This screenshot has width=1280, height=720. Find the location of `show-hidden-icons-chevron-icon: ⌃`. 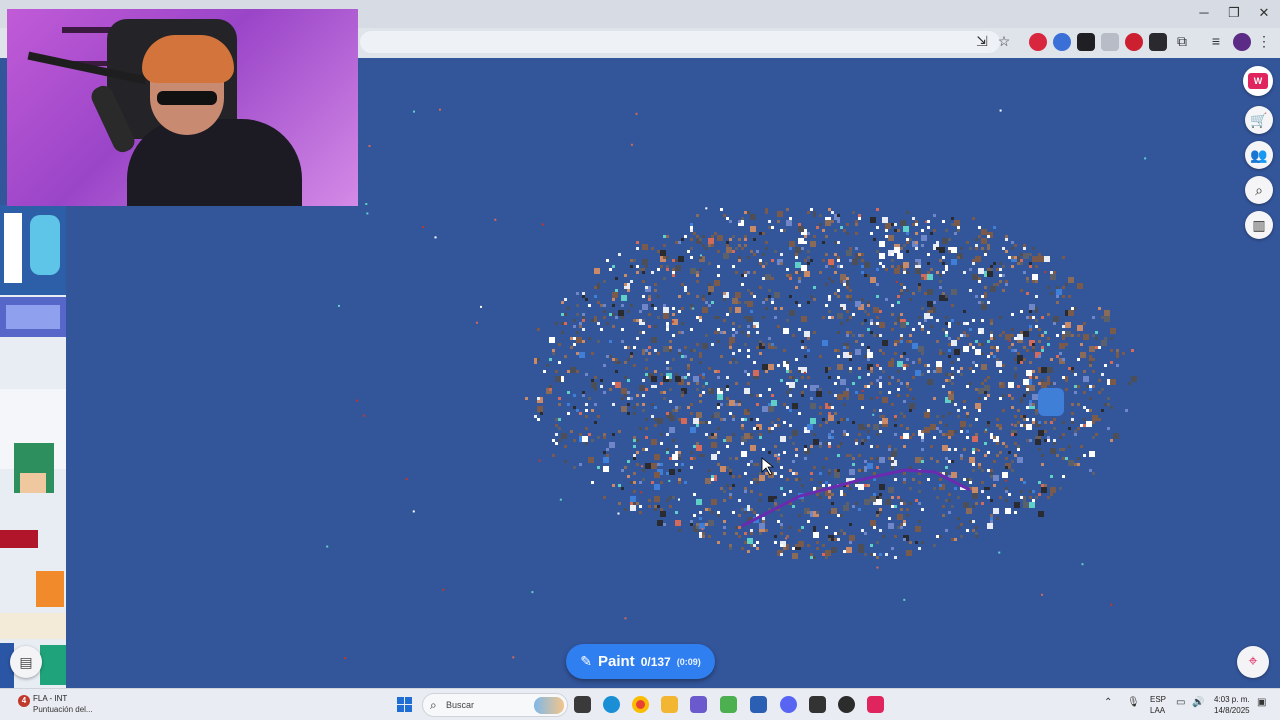

show-hidden-icons-chevron-icon: ⌃ is located at coordinates (1108, 702).